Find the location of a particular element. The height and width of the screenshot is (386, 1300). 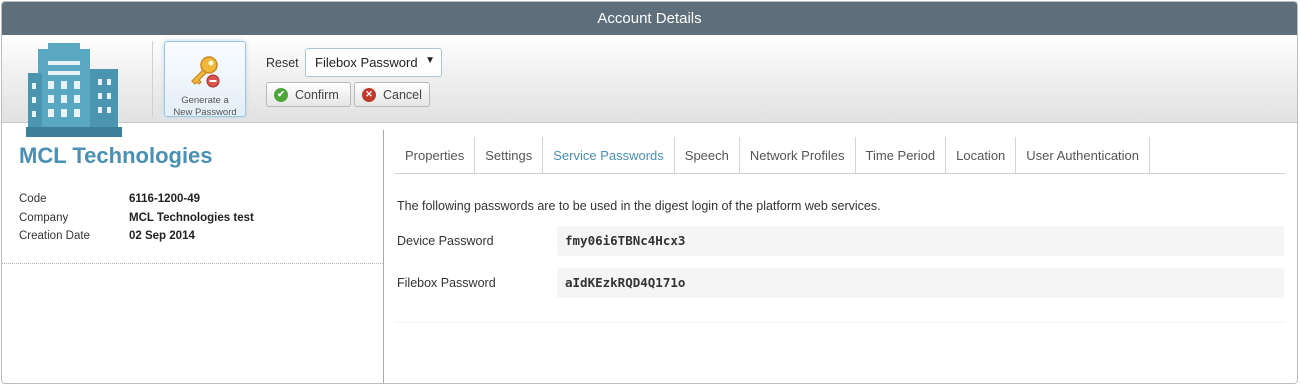

generate-password-button: Generate a New Password is located at coordinates (205, 79).